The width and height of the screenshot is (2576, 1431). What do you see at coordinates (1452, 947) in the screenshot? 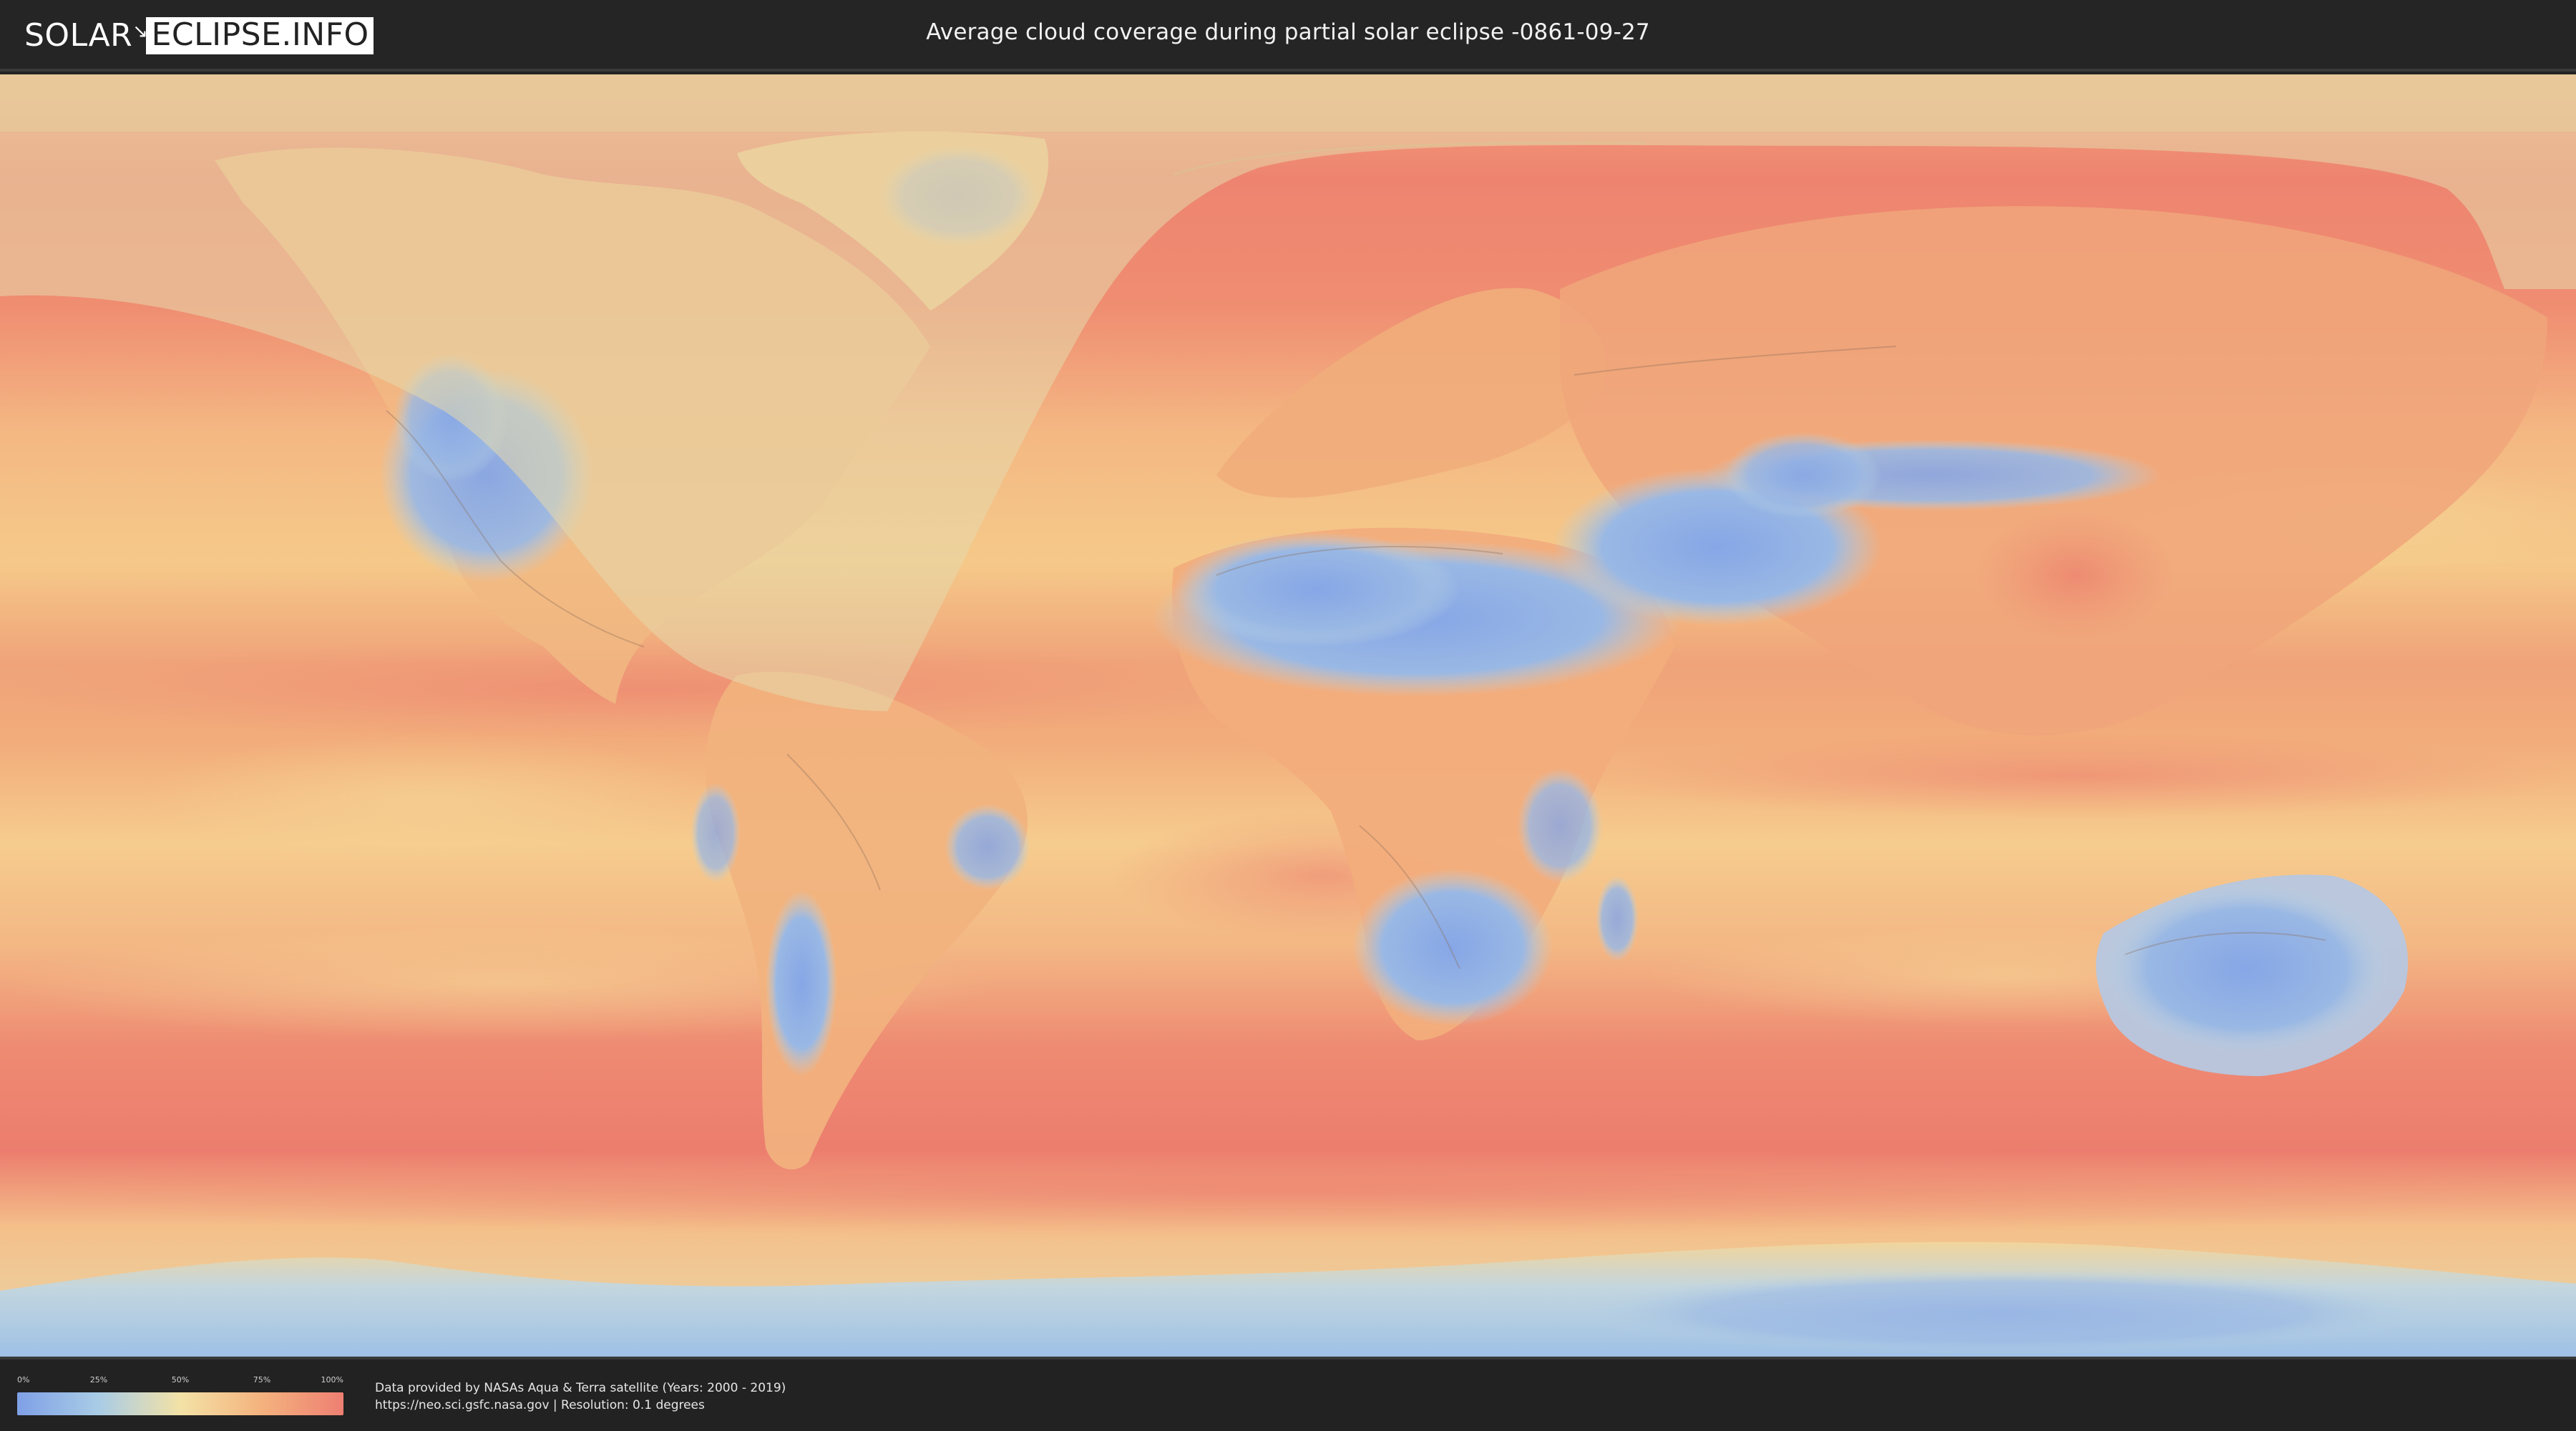
I see `kalahari-clear-area` at bounding box center [1452, 947].